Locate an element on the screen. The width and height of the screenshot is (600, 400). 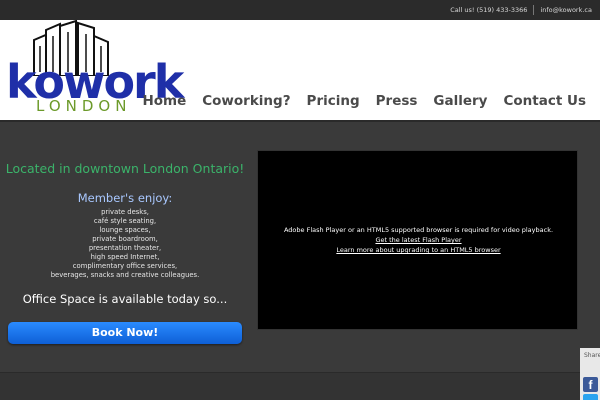
nav-press: Press is located at coordinates (397, 101).